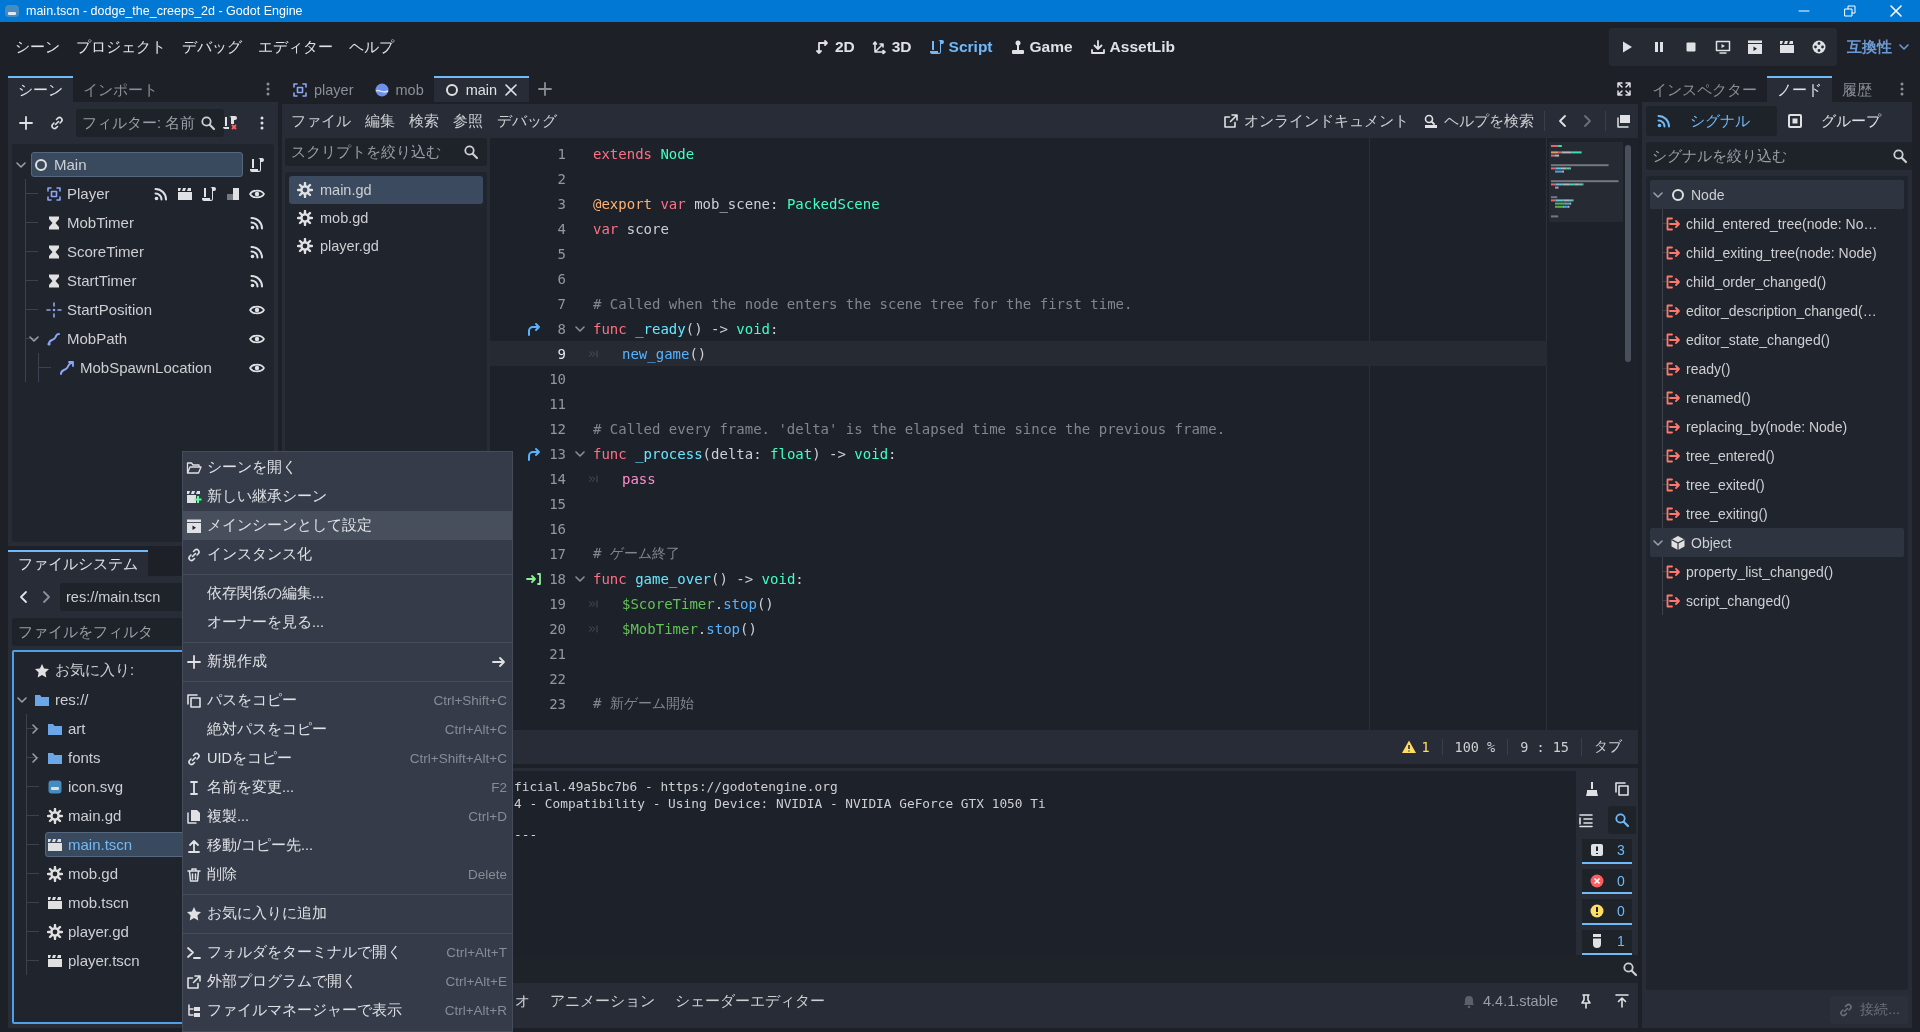 Image resolution: width=1920 pixels, height=1032 pixels. I want to click on signal-item: tree_exited(), so click(1783, 484).